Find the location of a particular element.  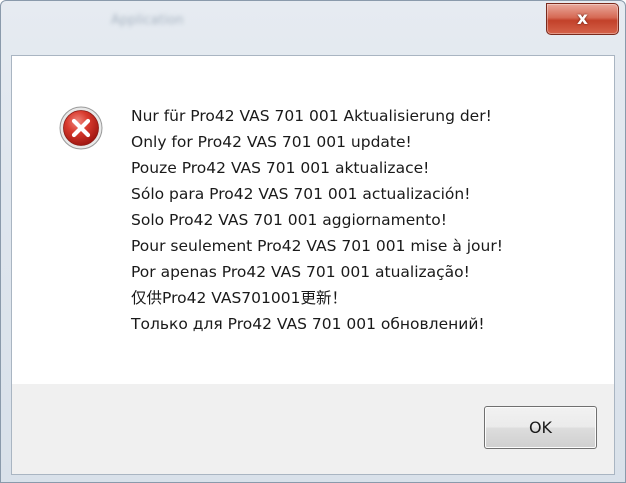

message-line-cs: Pouze Pro42 VAS 701 001 aktualizace! is located at coordinates (280, 168).